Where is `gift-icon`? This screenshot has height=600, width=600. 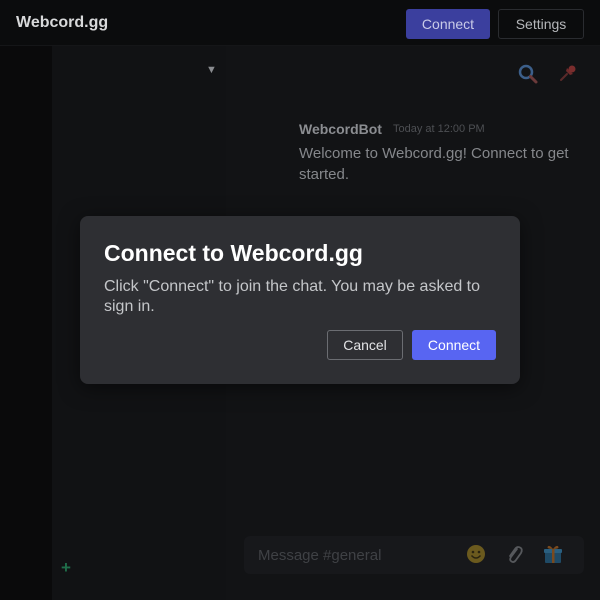 gift-icon is located at coordinates (553, 554).